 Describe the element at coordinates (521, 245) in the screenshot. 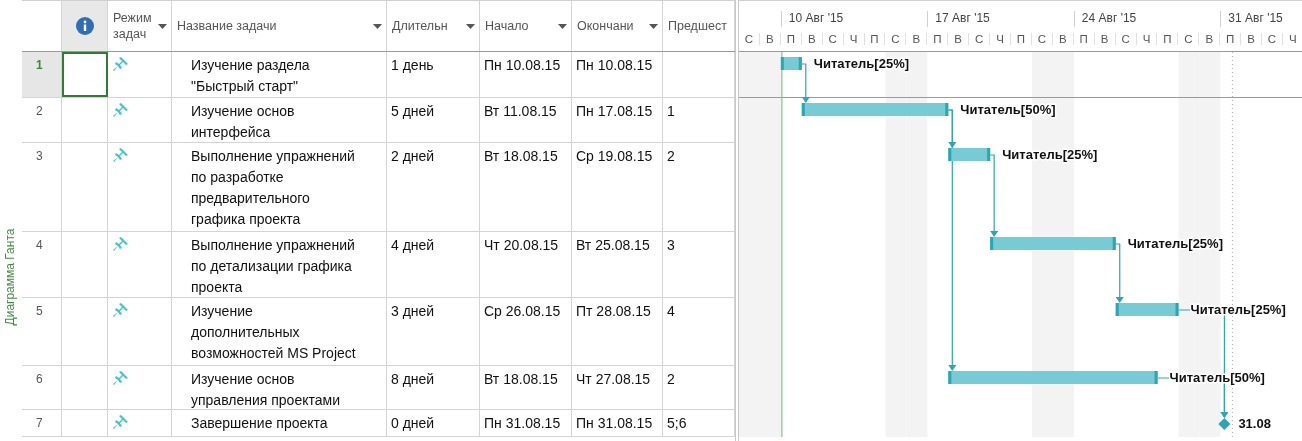

I see `table-cell: Чт 20.08.15` at that location.